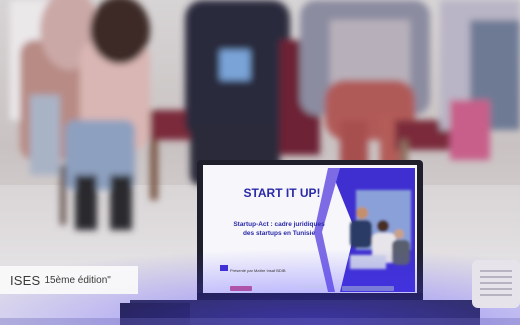 This screenshot has width=520, height=325. I want to click on slide-credit: Présenté par Maître Insaf BDIB, so click(258, 270).